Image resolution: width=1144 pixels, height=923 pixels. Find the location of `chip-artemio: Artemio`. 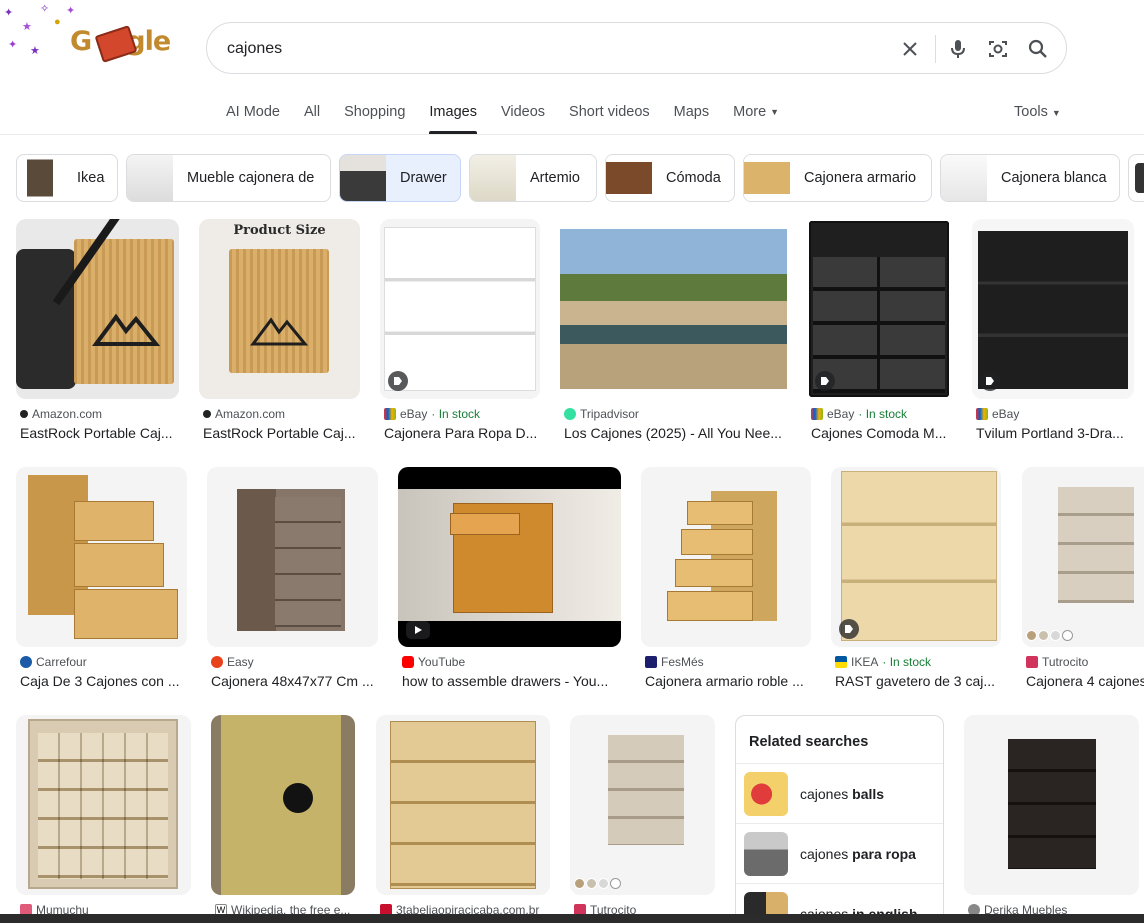

chip-artemio: Artemio is located at coordinates (533, 178).